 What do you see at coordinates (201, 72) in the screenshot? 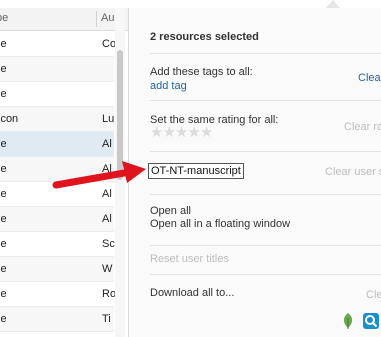
I see `tags-label: Add these tags to all:` at bounding box center [201, 72].